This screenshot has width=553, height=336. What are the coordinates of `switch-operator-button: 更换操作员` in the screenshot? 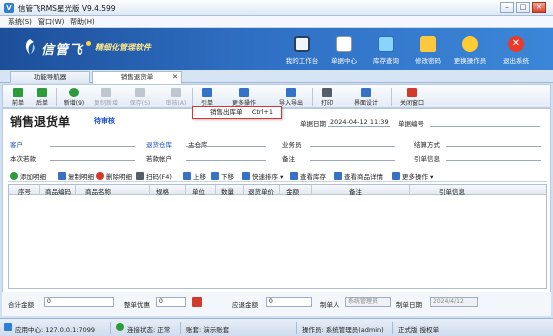 It's located at (470, 50).